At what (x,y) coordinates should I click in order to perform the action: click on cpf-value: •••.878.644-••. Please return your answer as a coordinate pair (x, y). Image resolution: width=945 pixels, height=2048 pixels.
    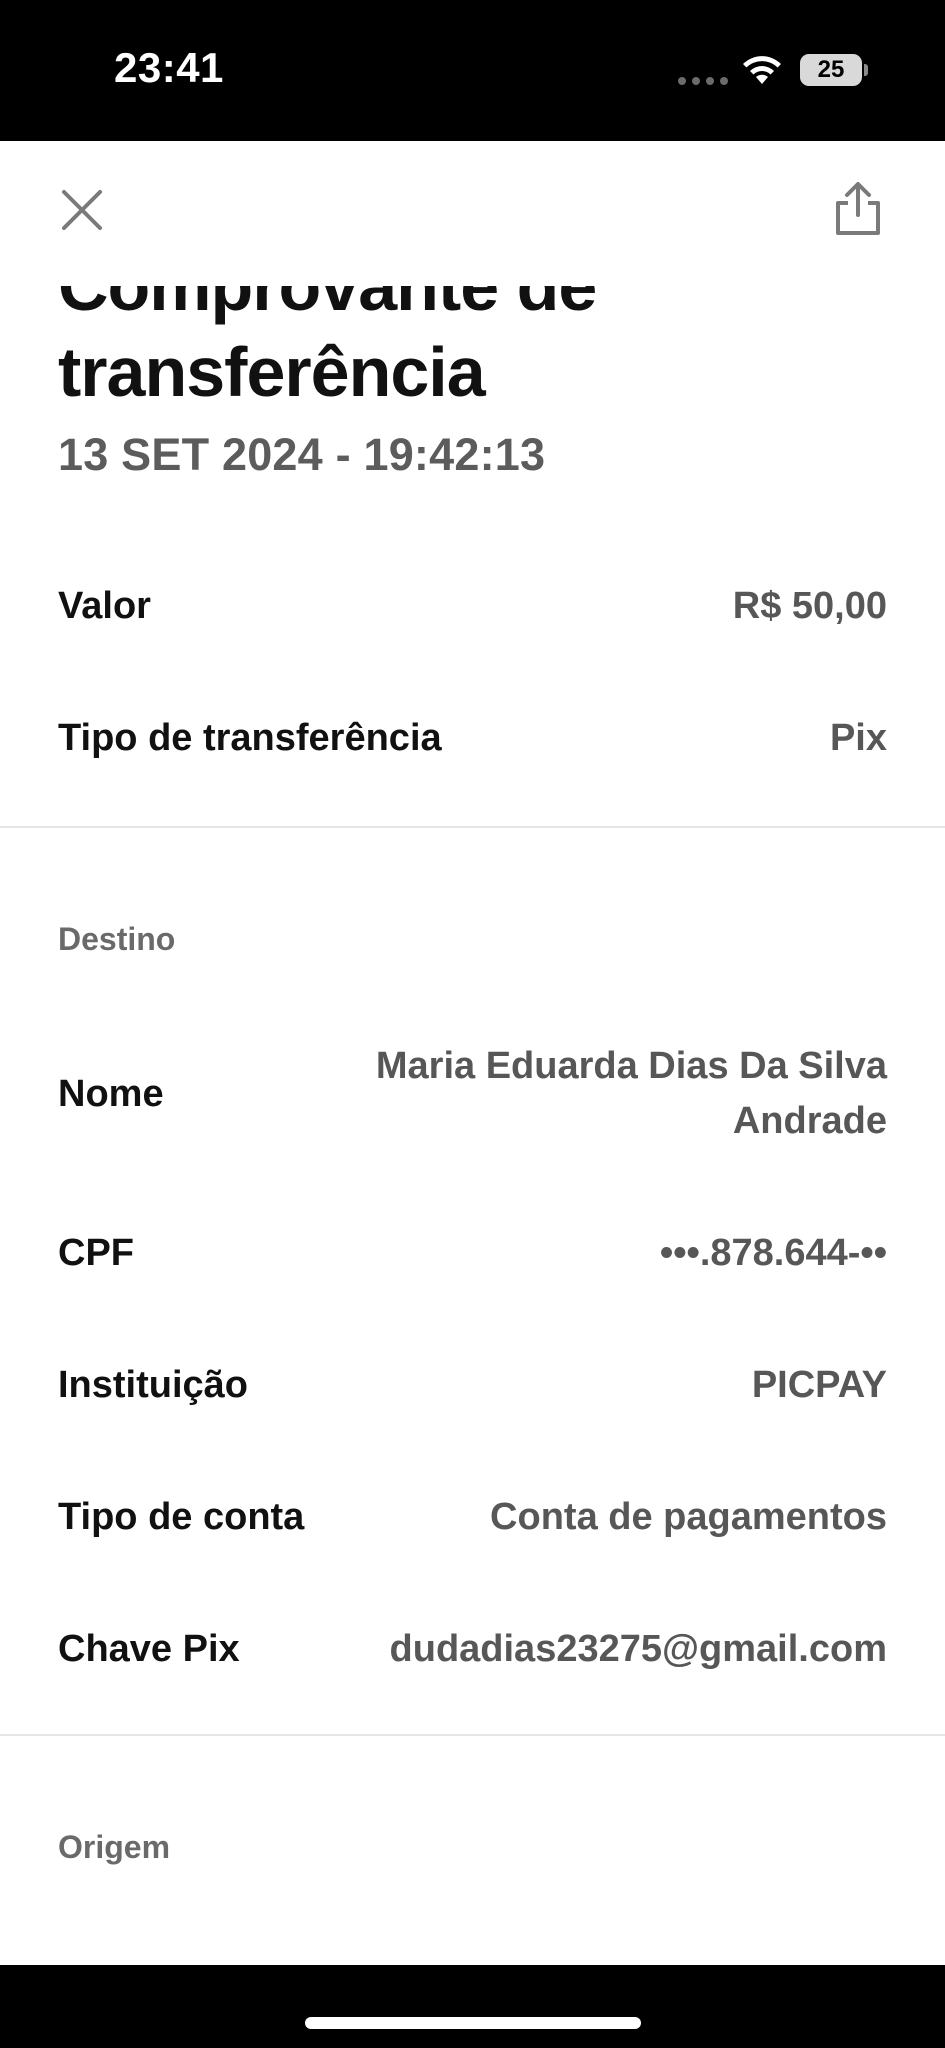
    Looking at the image, I should click on (773, 1253).